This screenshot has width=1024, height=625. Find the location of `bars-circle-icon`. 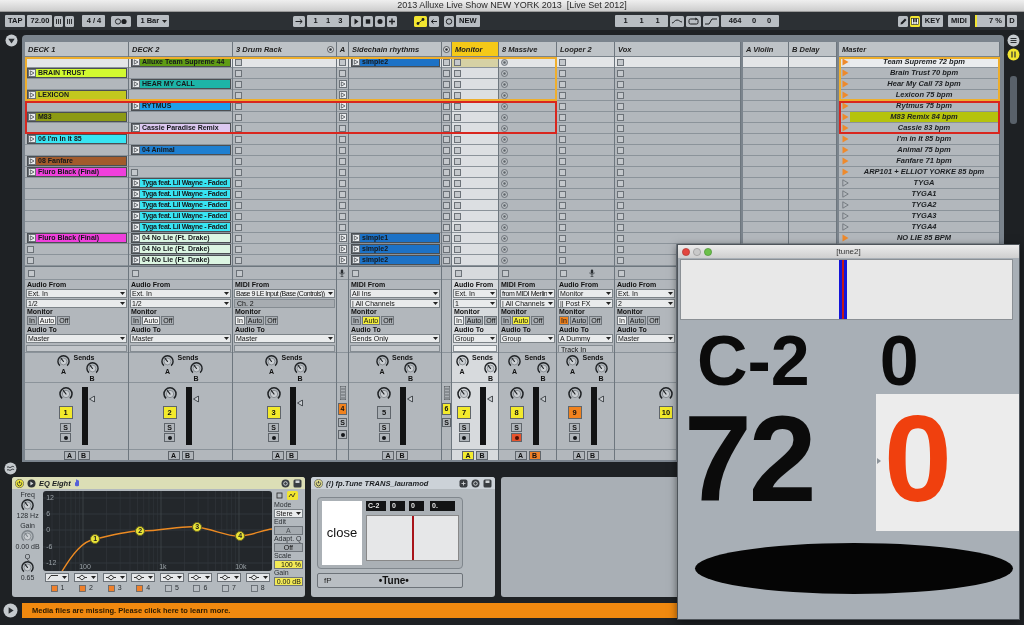

bars-circle-icon is located at coordinates (1013, 54).